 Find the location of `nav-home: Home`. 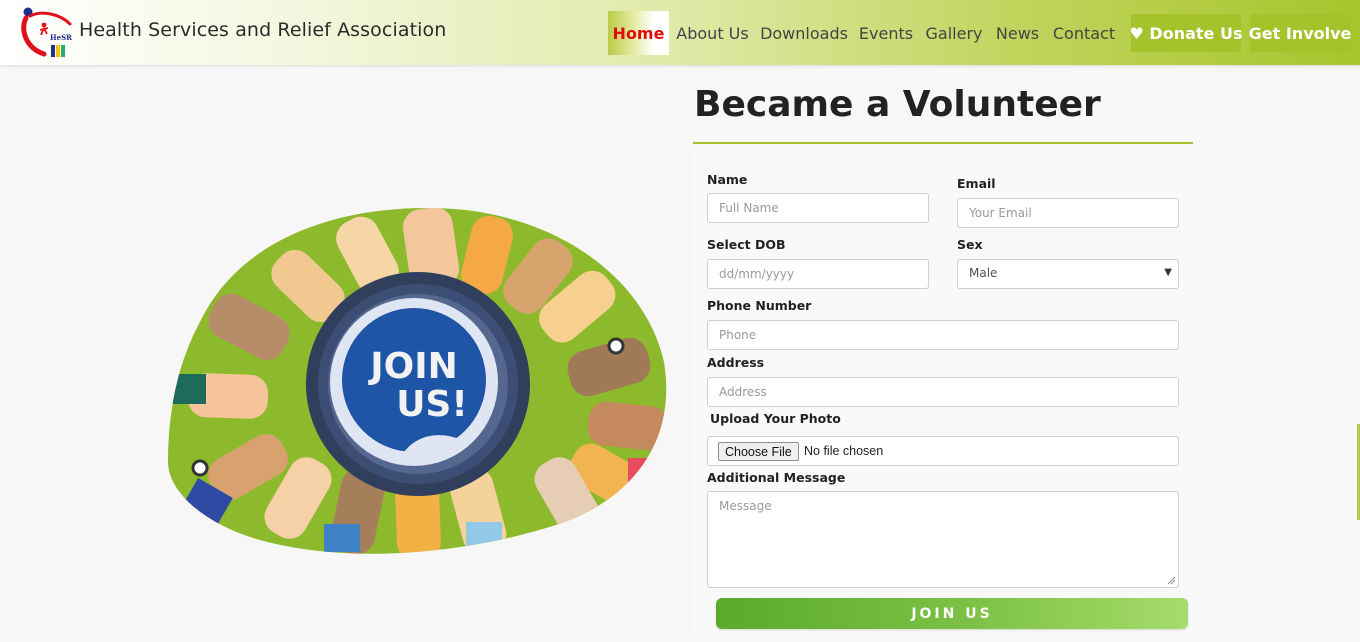

nav-home: Home is located at coordinates (638, 33).